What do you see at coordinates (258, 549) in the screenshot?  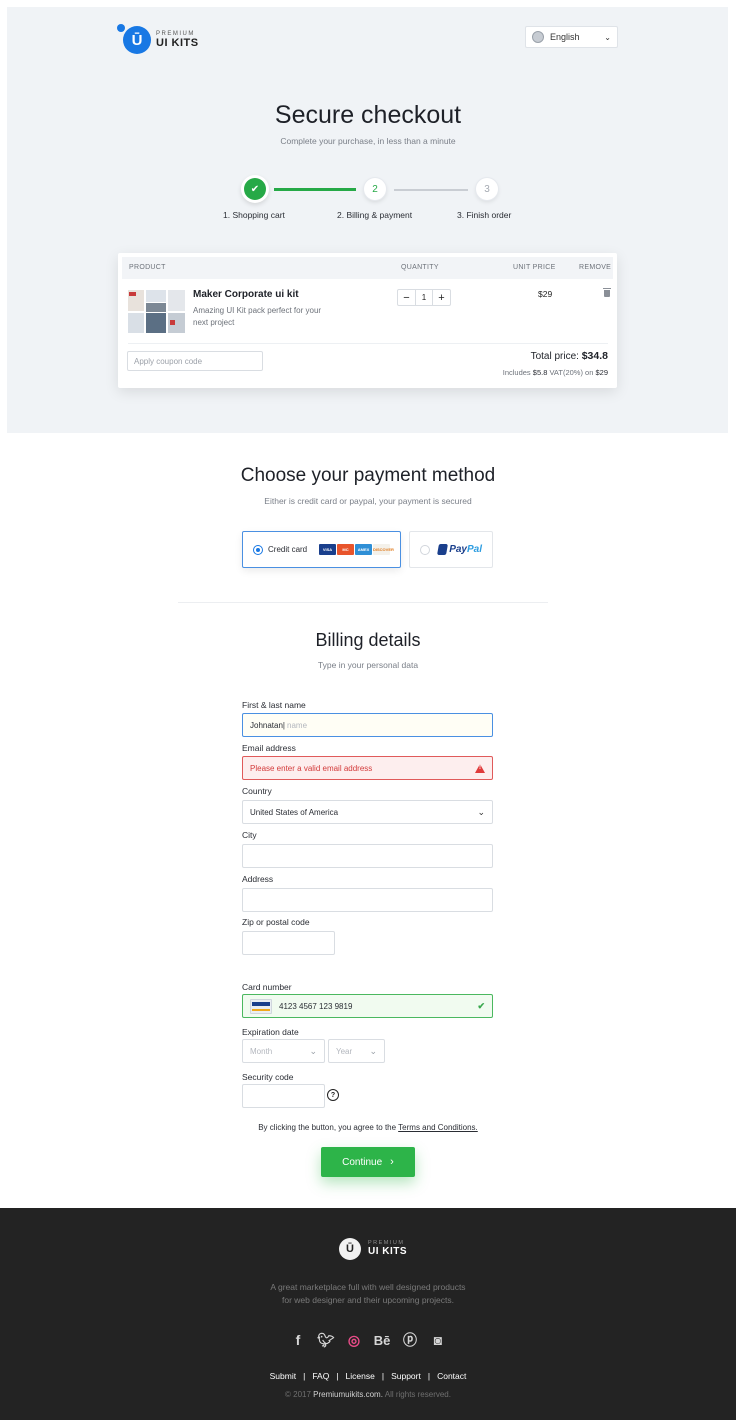 I see `credit-card-radio` at bounding box center [258, 549].